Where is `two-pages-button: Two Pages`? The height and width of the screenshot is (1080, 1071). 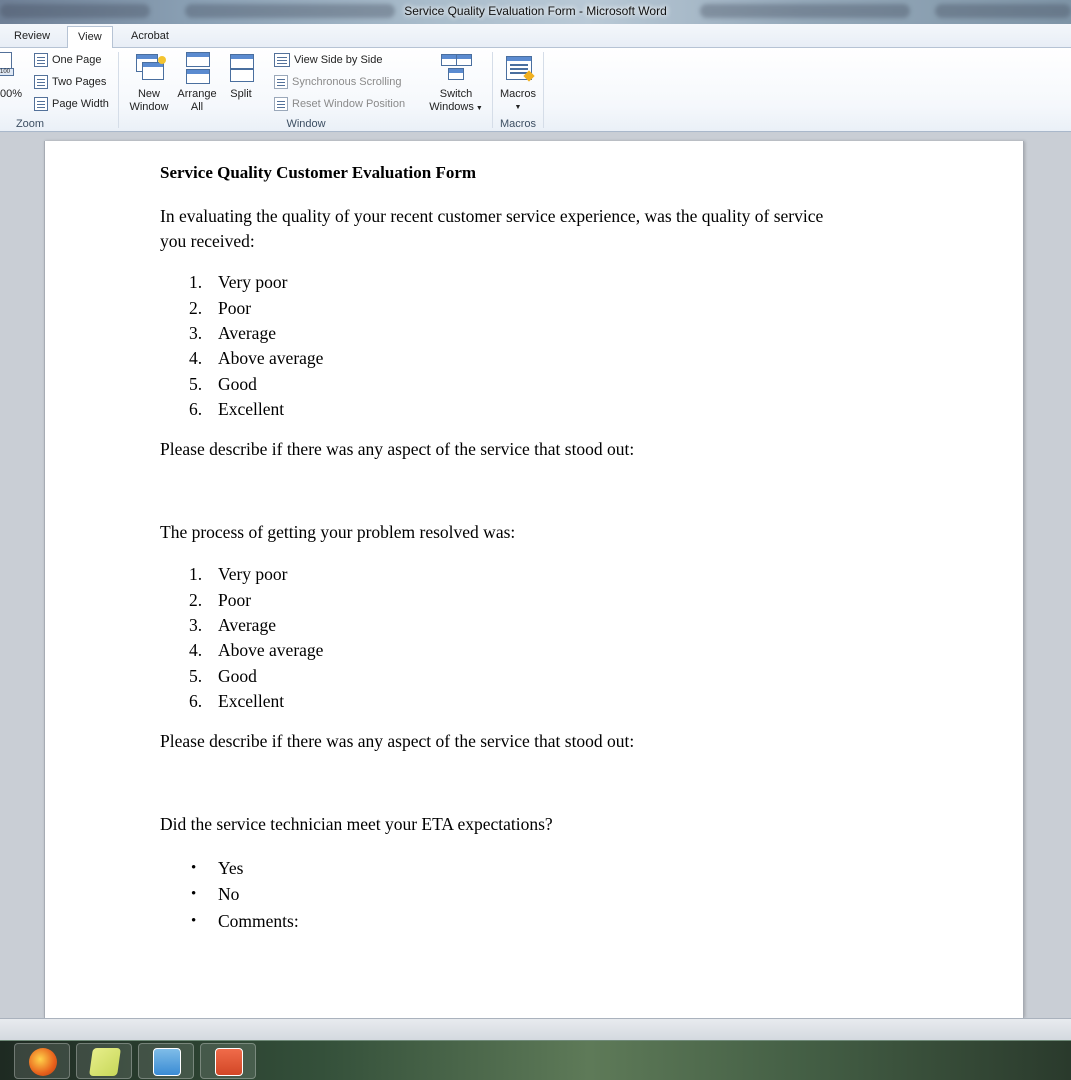
two-pages-button: Two Pages is located at coordinates (70, 82).